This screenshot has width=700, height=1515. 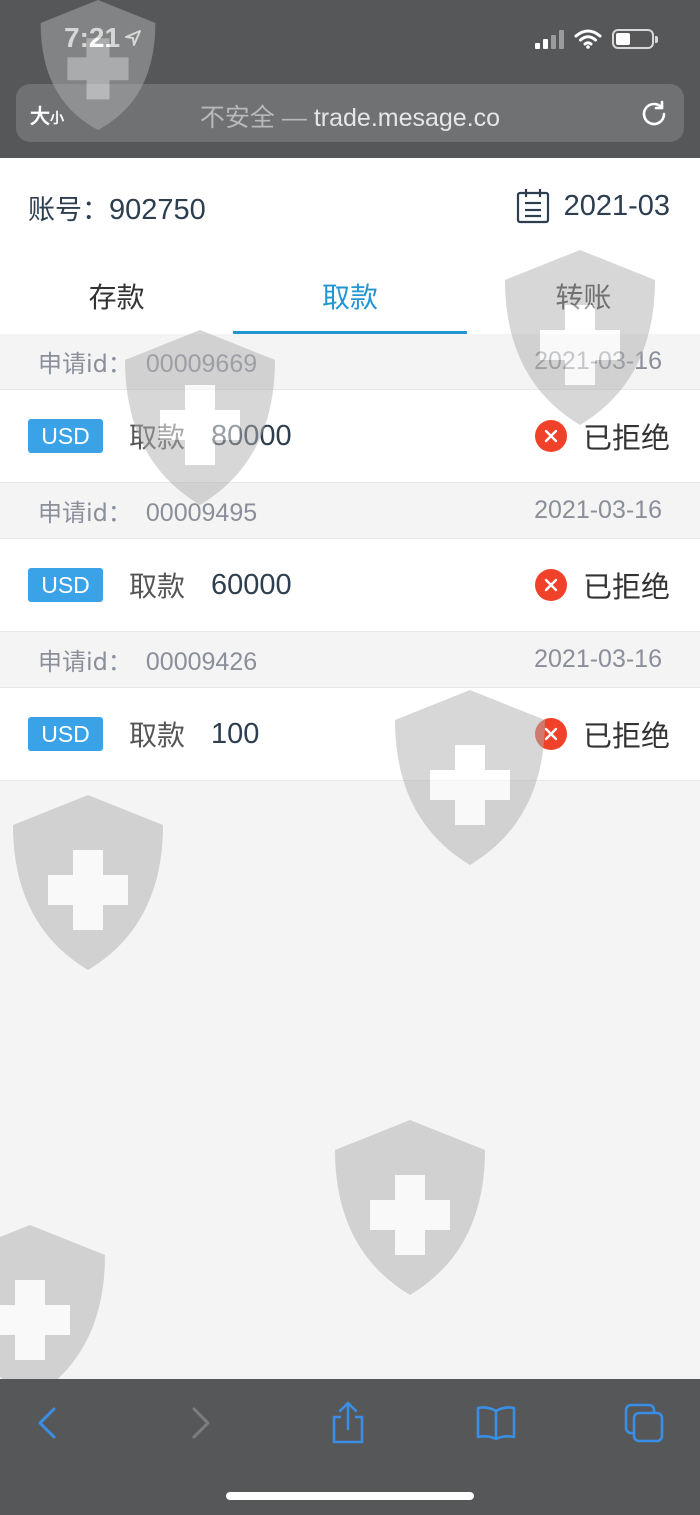 I want to click on browser-toolbar, so click(x=350, y=1447).